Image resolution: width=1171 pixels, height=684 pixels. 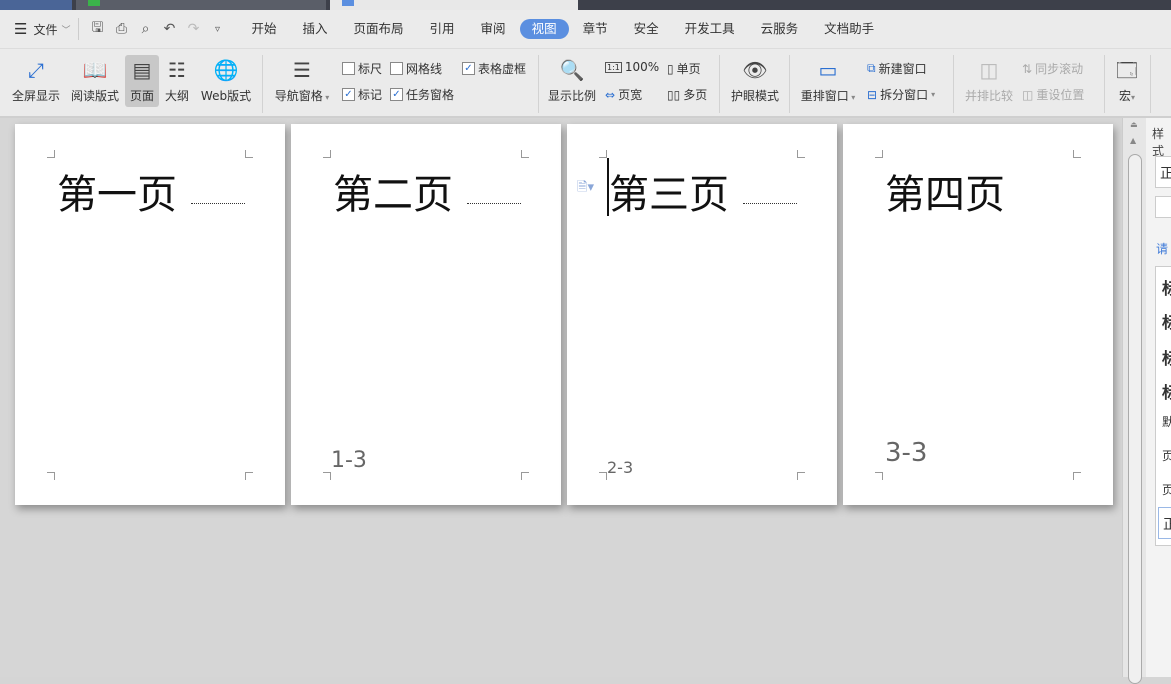 What do you see at coordinates (702, 314) in the screenshot?
I see `page-3: 🗎▾ 第三页 2-3` at bounding box center [702, 314].